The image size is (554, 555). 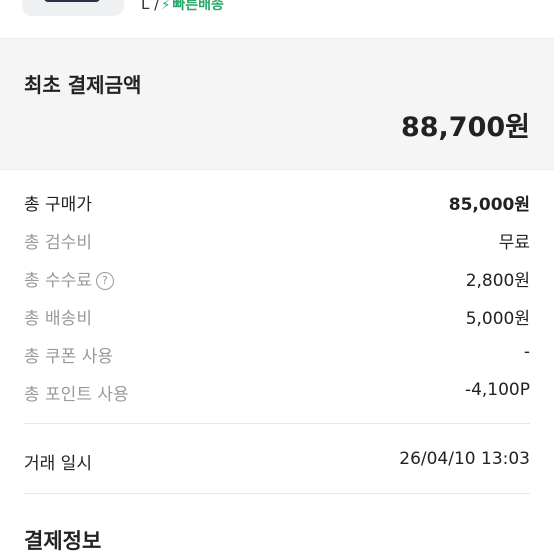 What do you see at coordinates (198, 6) in the screenshot?
I see `fast-shipping-label: 빠른배송` at bounding box center [198, 6].